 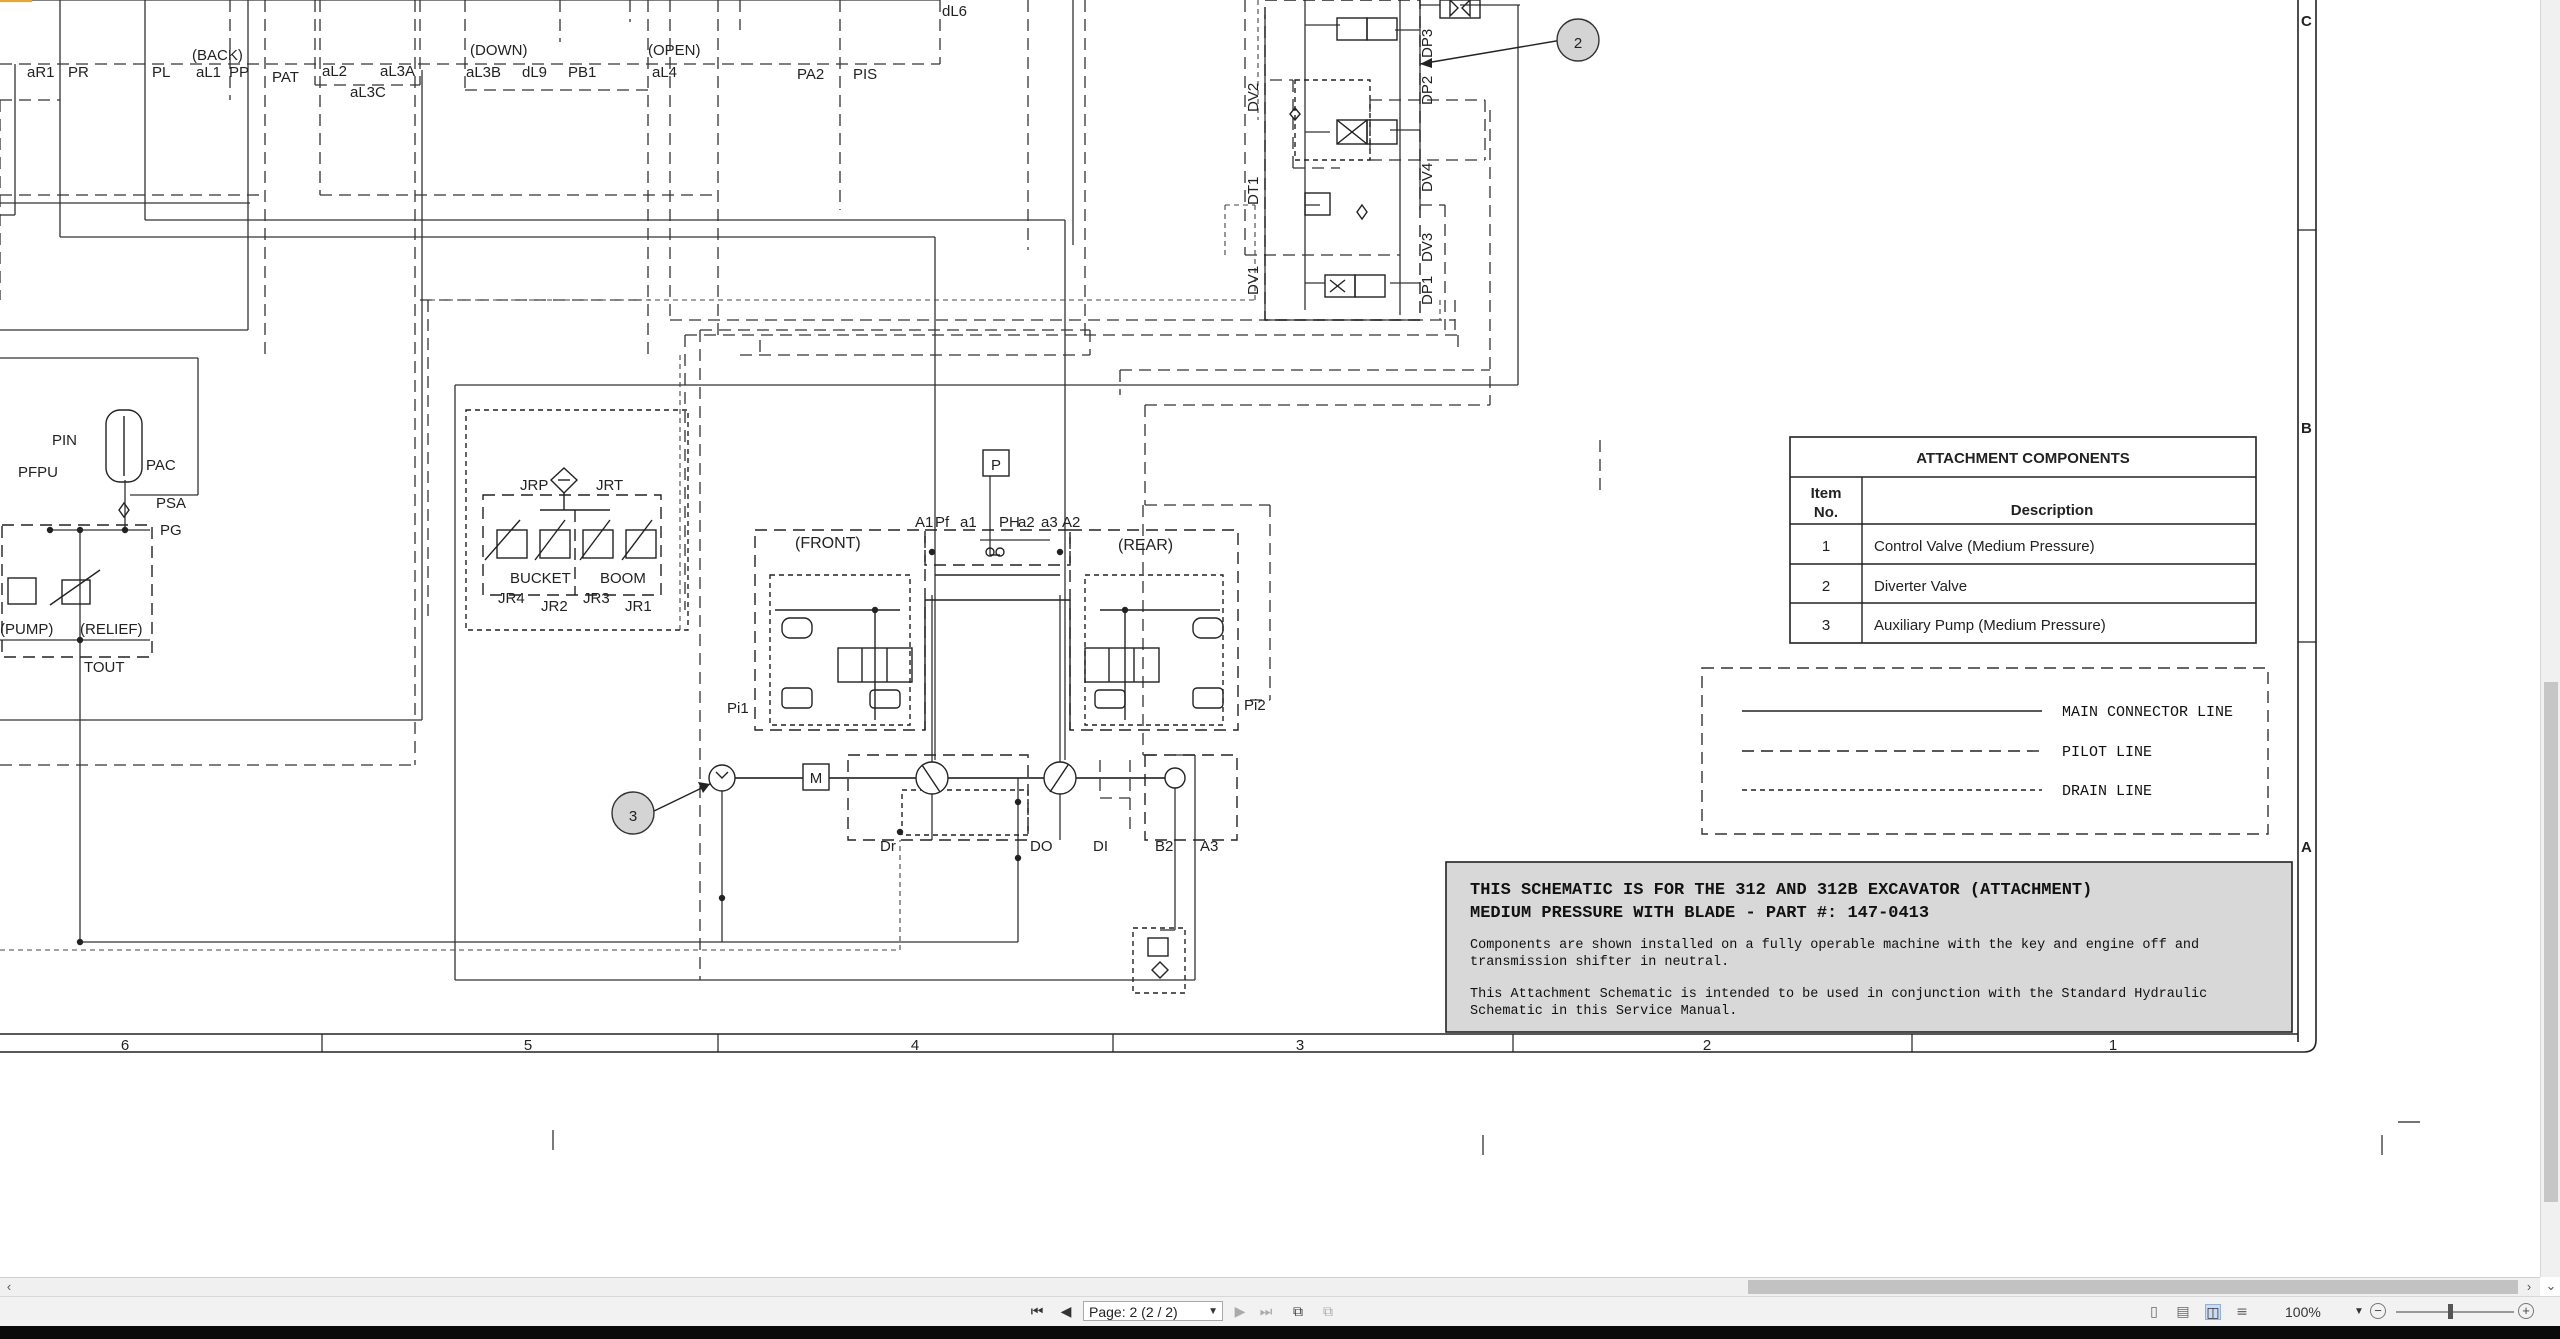 I want to click on single-page-view-icon: ▯, so click(x=2154, y=1312).